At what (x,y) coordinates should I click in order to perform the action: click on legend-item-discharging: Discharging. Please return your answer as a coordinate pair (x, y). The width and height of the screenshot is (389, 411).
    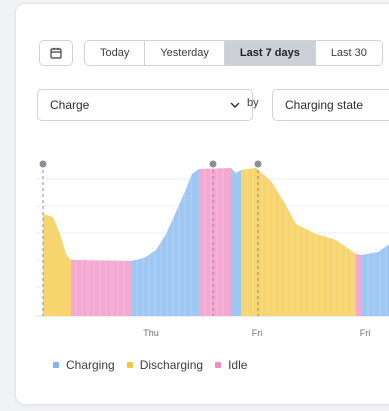
    Looking at the image, I should click on (165, 365).